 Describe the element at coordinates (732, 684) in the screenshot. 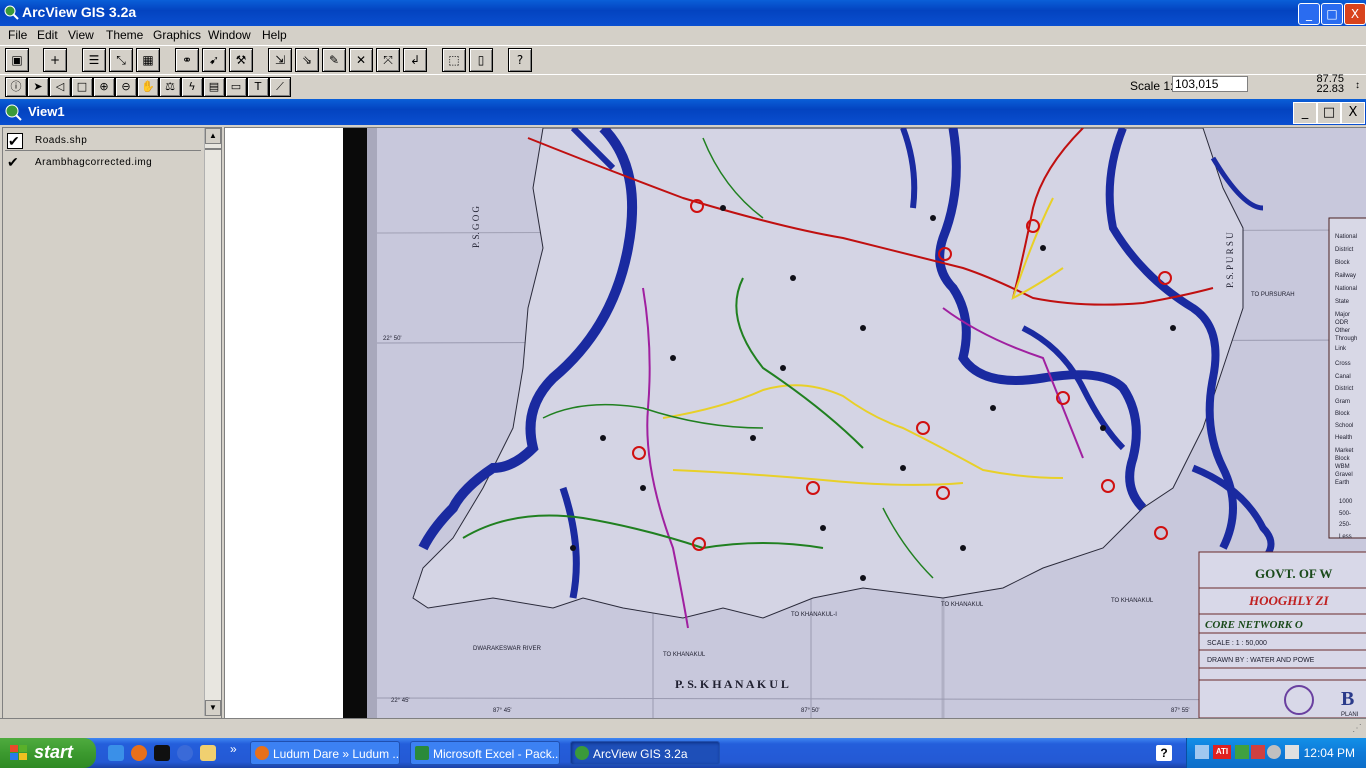

I see `map-label-ps-khanakul: P. S. K H A N A K U L` at that location.